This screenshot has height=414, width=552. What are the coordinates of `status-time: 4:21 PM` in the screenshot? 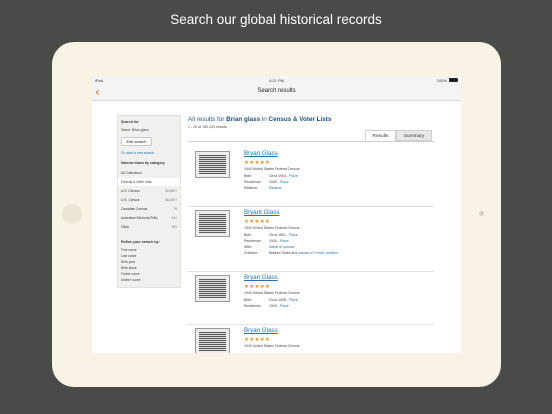 It's located at (276, 80).